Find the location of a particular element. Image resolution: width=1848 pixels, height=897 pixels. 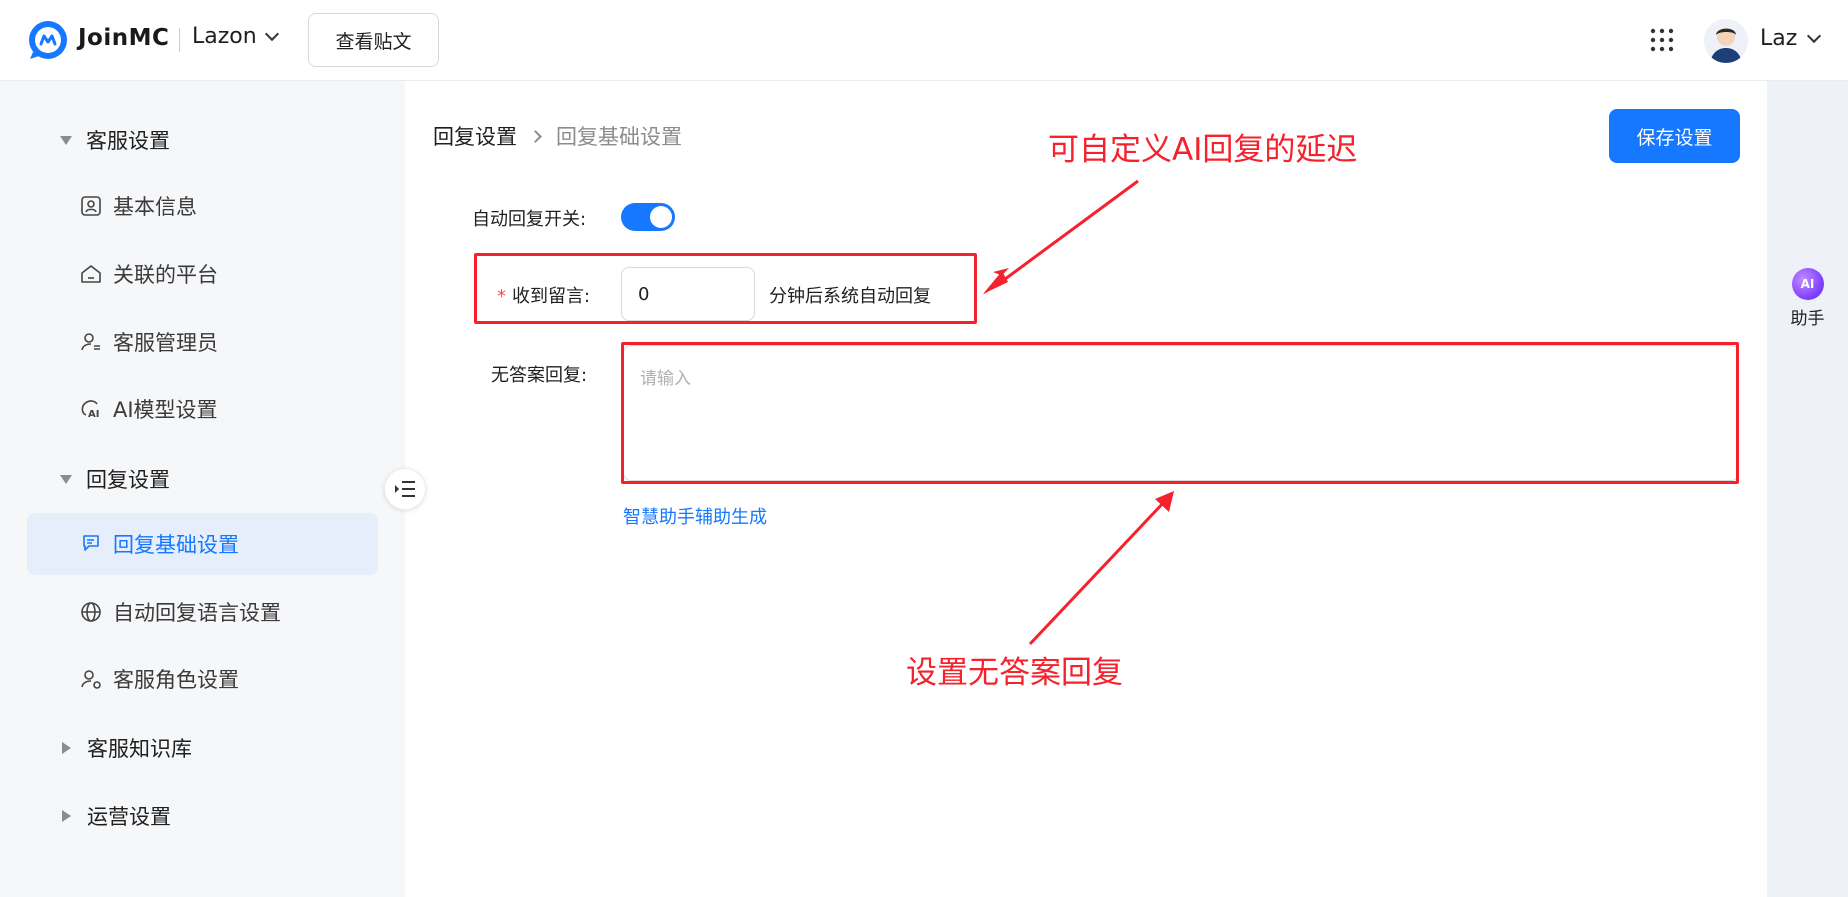

menu-collapse-icon is located at coordinates (405, 489).